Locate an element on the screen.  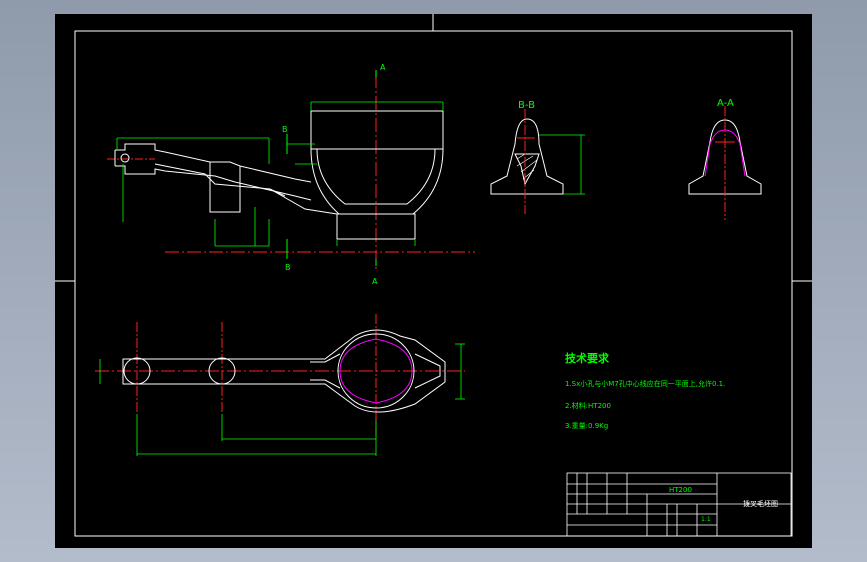
tech-req-item-1: 1.Sx小孔与小M7孔中心线应在同一平面上,允许0.1. is located at coordinates (645, 383).